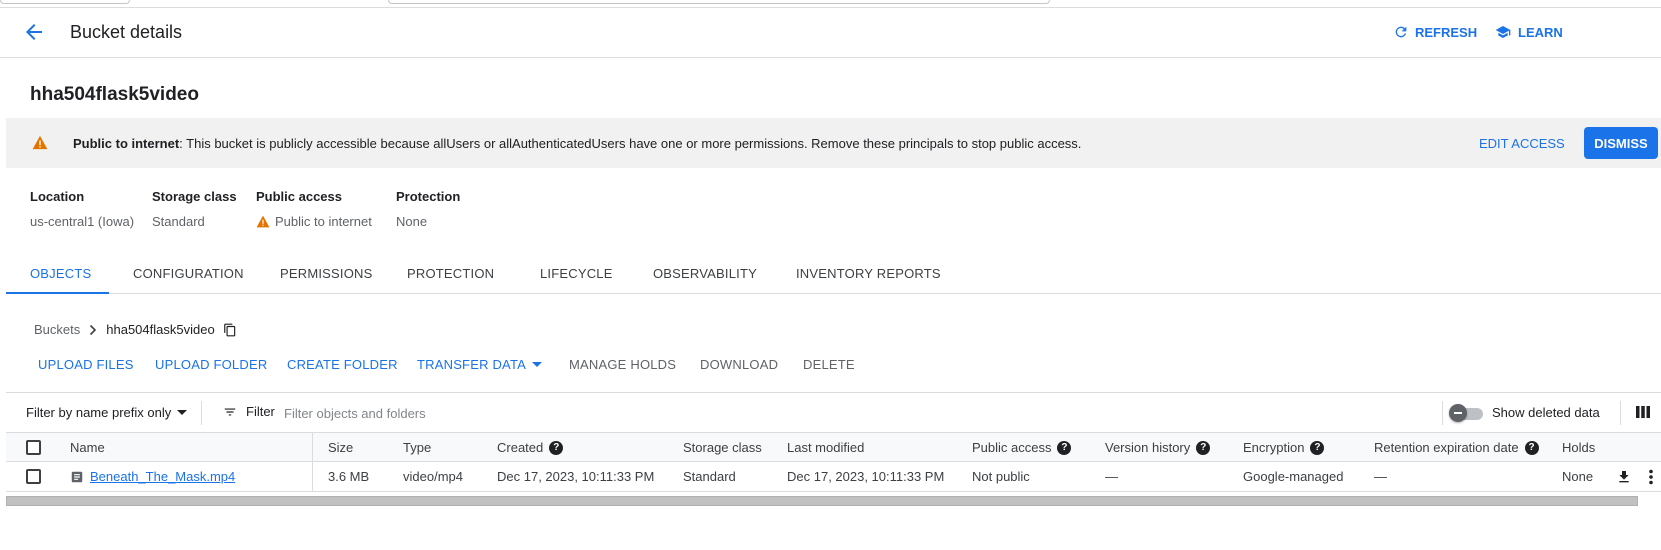 The image size is (1661, 550). What do you see at coordinates (472, 364) in the screenshot?
I see `transfer-data-label: TRANSFER DATA` at bounding box center [472, 364].